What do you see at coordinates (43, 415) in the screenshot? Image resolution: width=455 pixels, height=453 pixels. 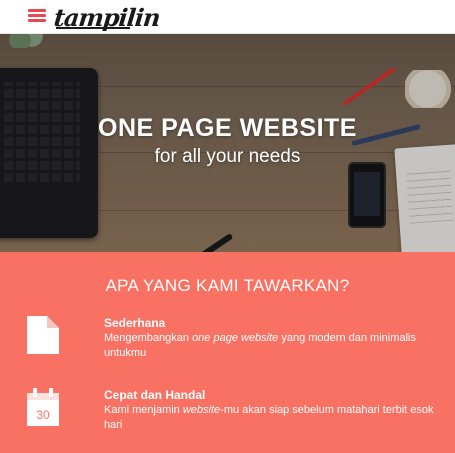 I see `calendar-day-label: 30` at bounding box center [43, 415].